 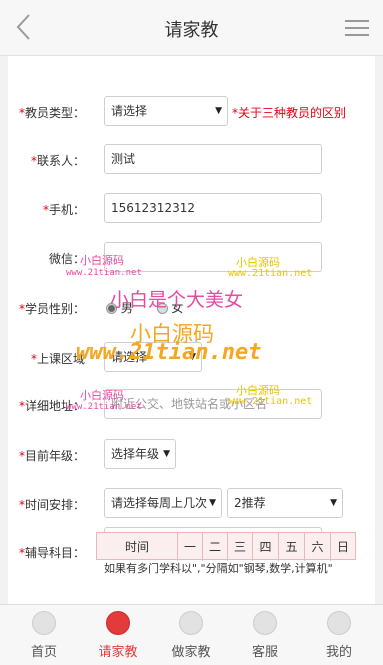 I want to click on grade-row: *目前年级： 选择年级 ▼, so click(x=191, y=454).